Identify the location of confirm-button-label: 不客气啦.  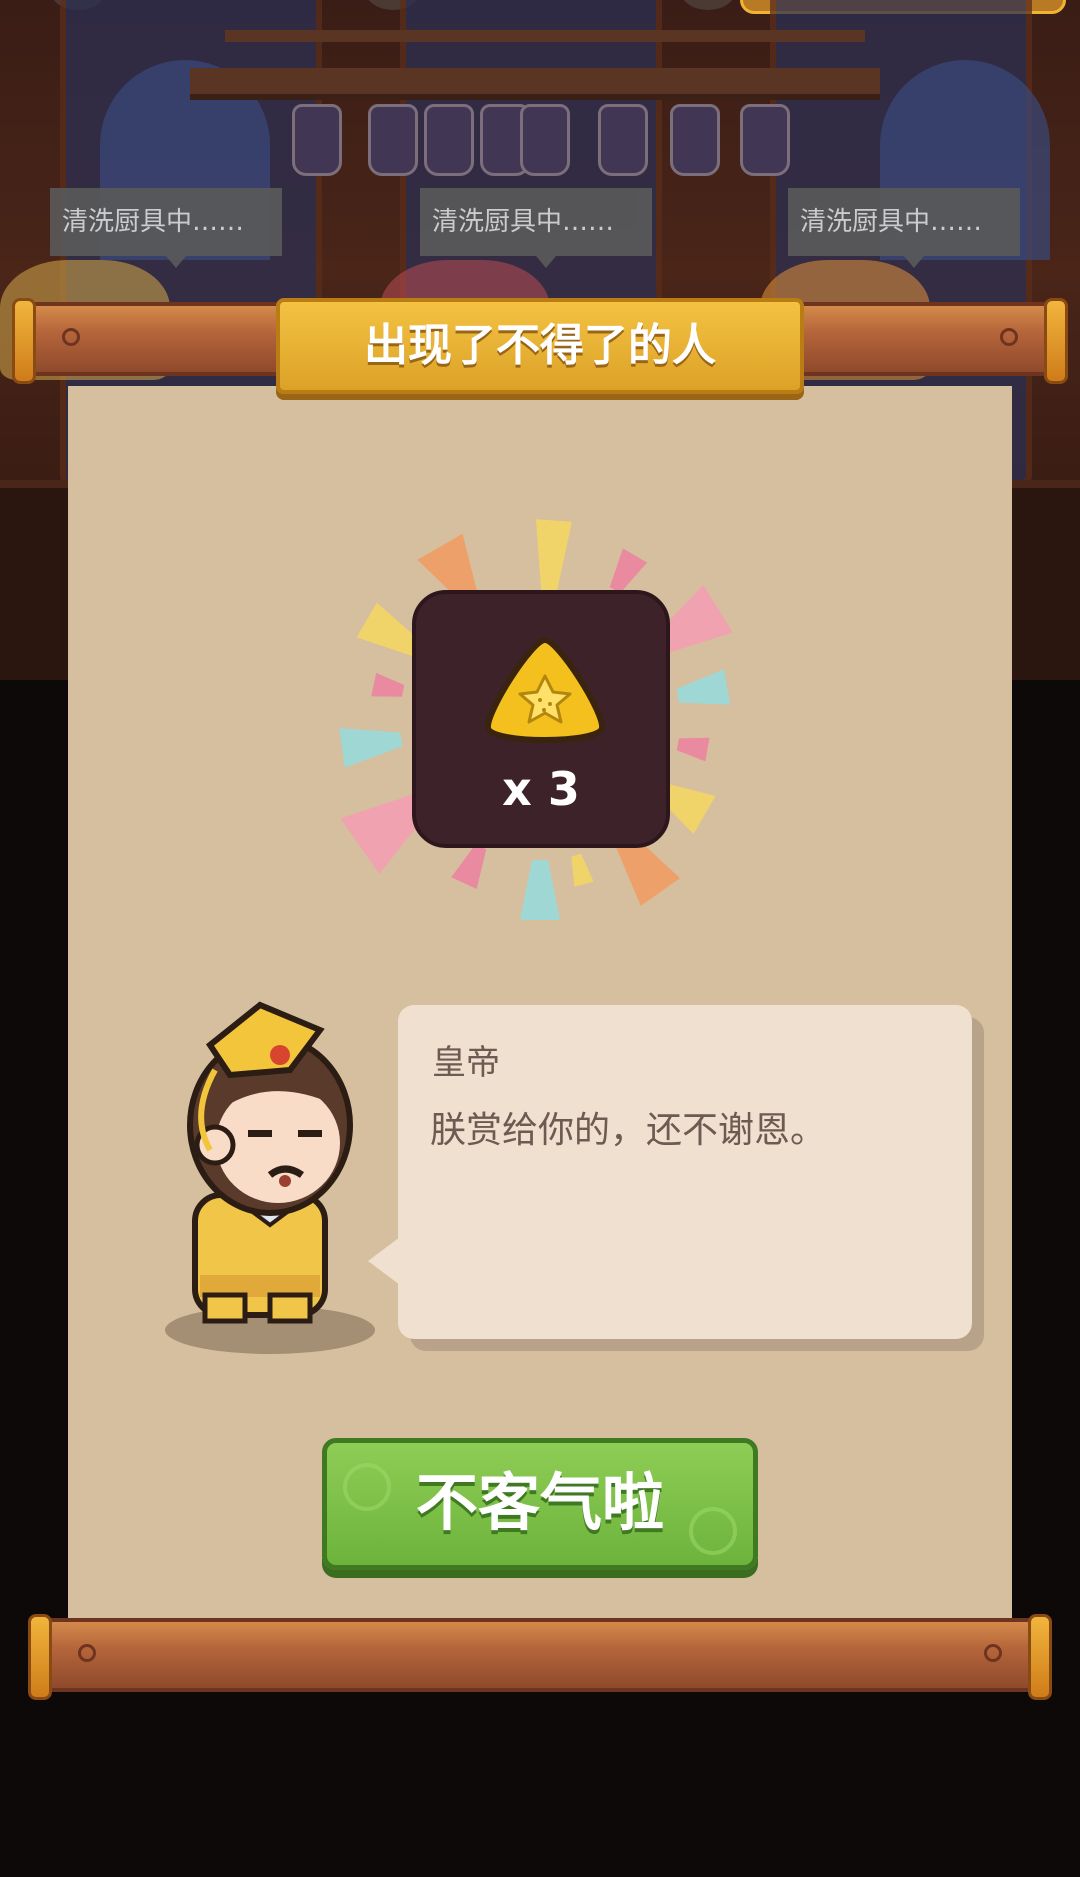
(539, 1502).